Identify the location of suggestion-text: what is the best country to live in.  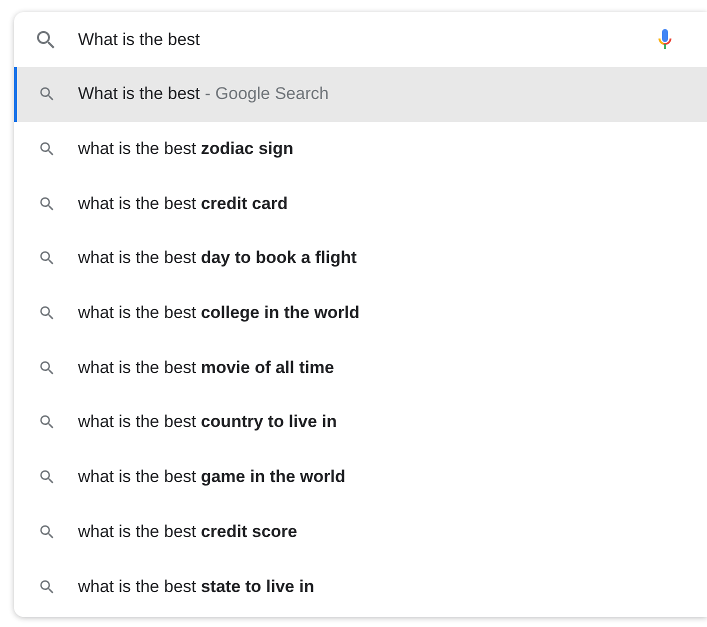
(207, 422).